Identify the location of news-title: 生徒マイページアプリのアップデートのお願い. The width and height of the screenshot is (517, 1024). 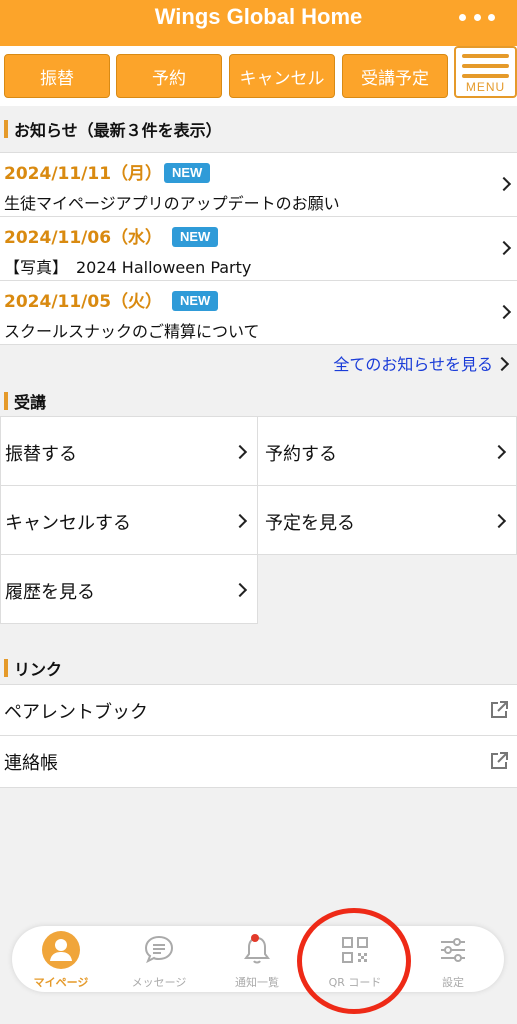
(172, 203).